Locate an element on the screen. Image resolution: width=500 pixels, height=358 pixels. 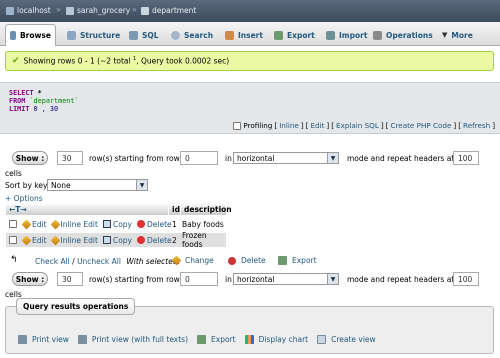
sort-by-key-value: None is located at coordinates (61, 185).